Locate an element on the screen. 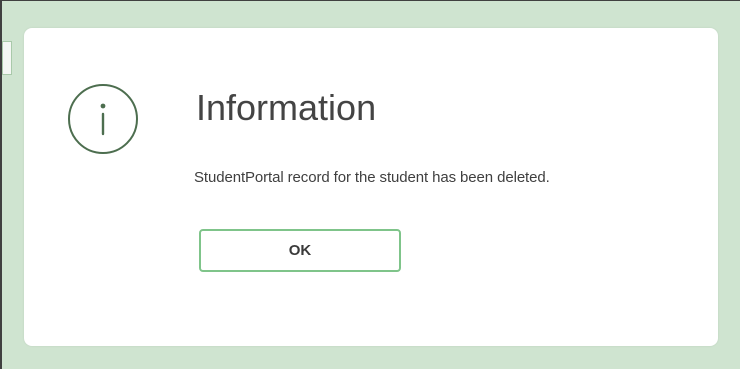  background-panel-edge is located at coordinates (7, 58).